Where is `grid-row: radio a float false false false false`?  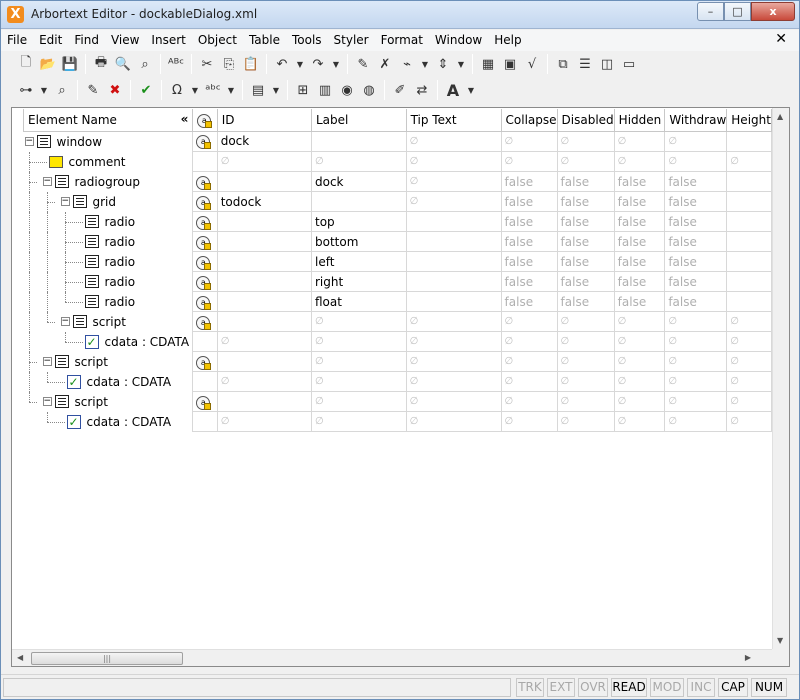
grid-row: radio a float false false false false is located at coordinates (398, 301).